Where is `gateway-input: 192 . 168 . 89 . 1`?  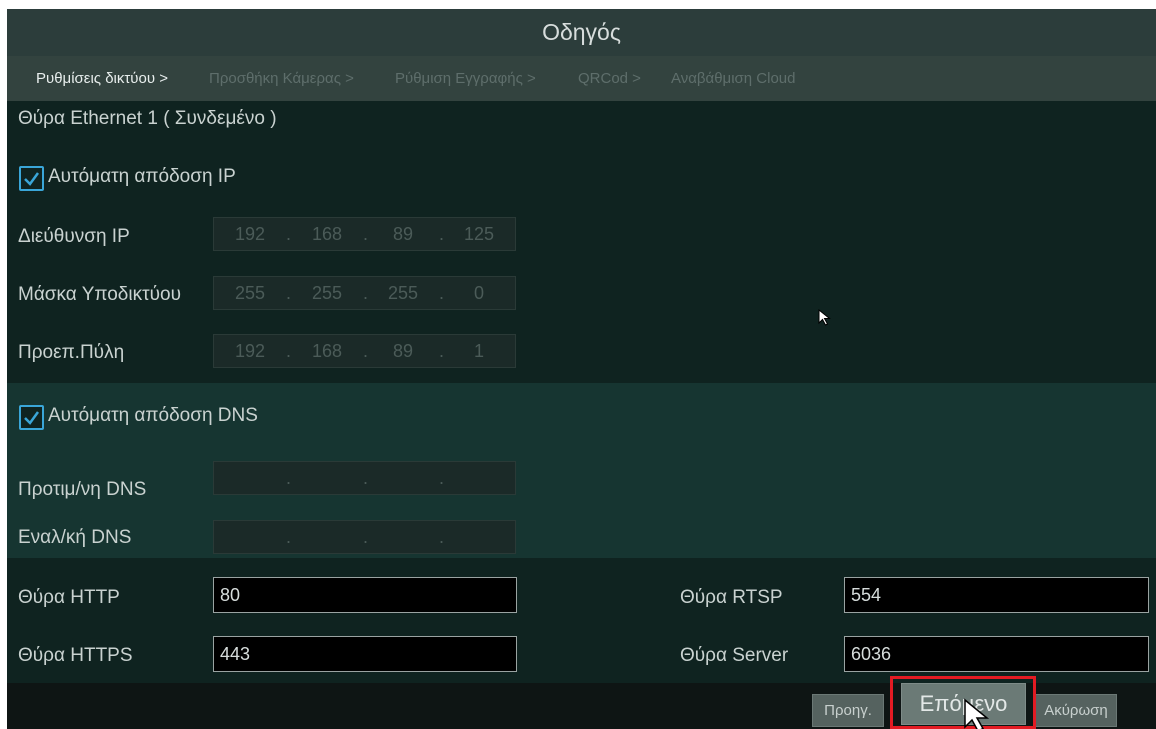
gateway-input: 192 . 168 . 89 . 1 is located at coordinates (364, 351).